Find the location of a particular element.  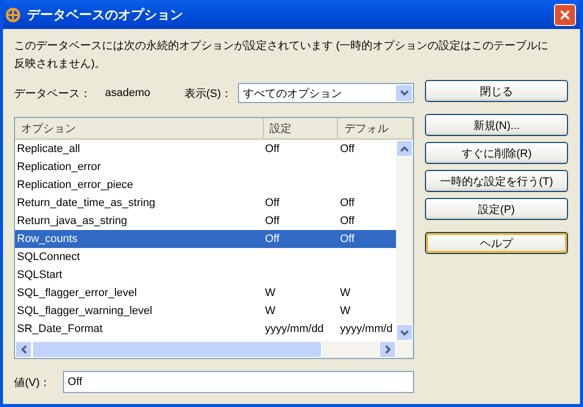

dialog-button: 閉じる is located at coordinates (496, 91).